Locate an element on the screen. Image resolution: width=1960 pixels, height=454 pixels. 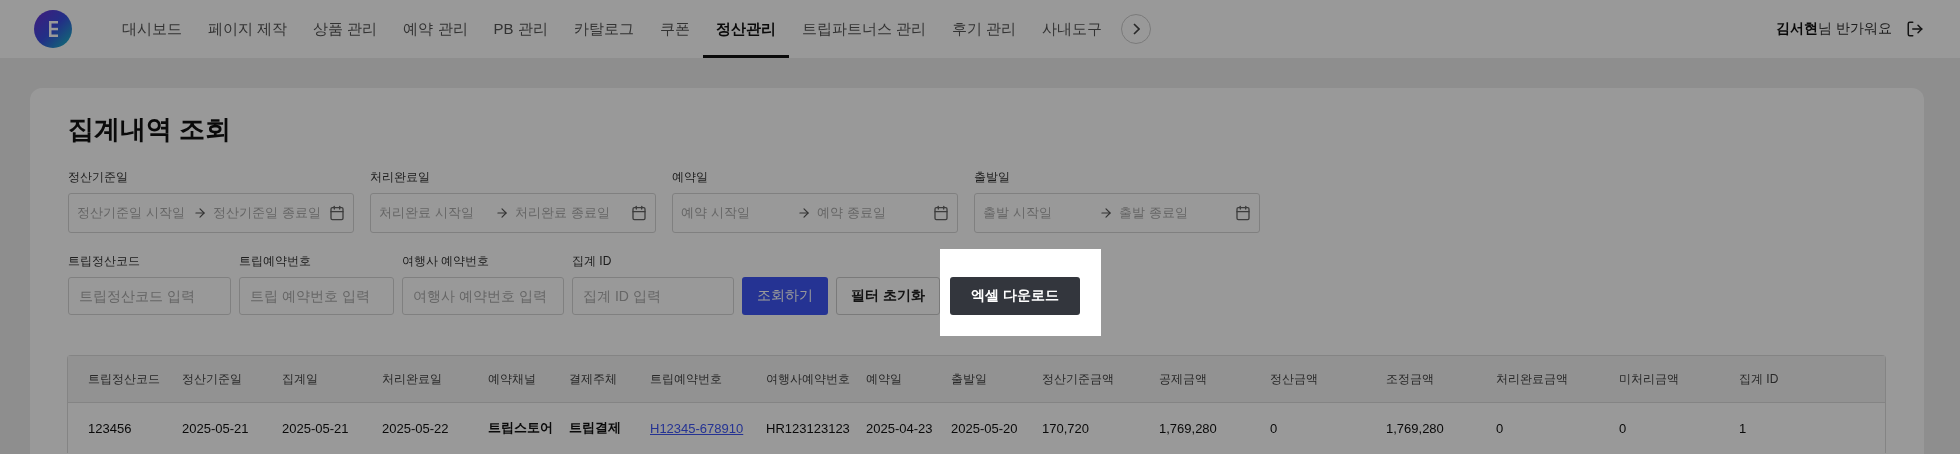
column-header: 예약채널 is located at coordinates (512, 379).